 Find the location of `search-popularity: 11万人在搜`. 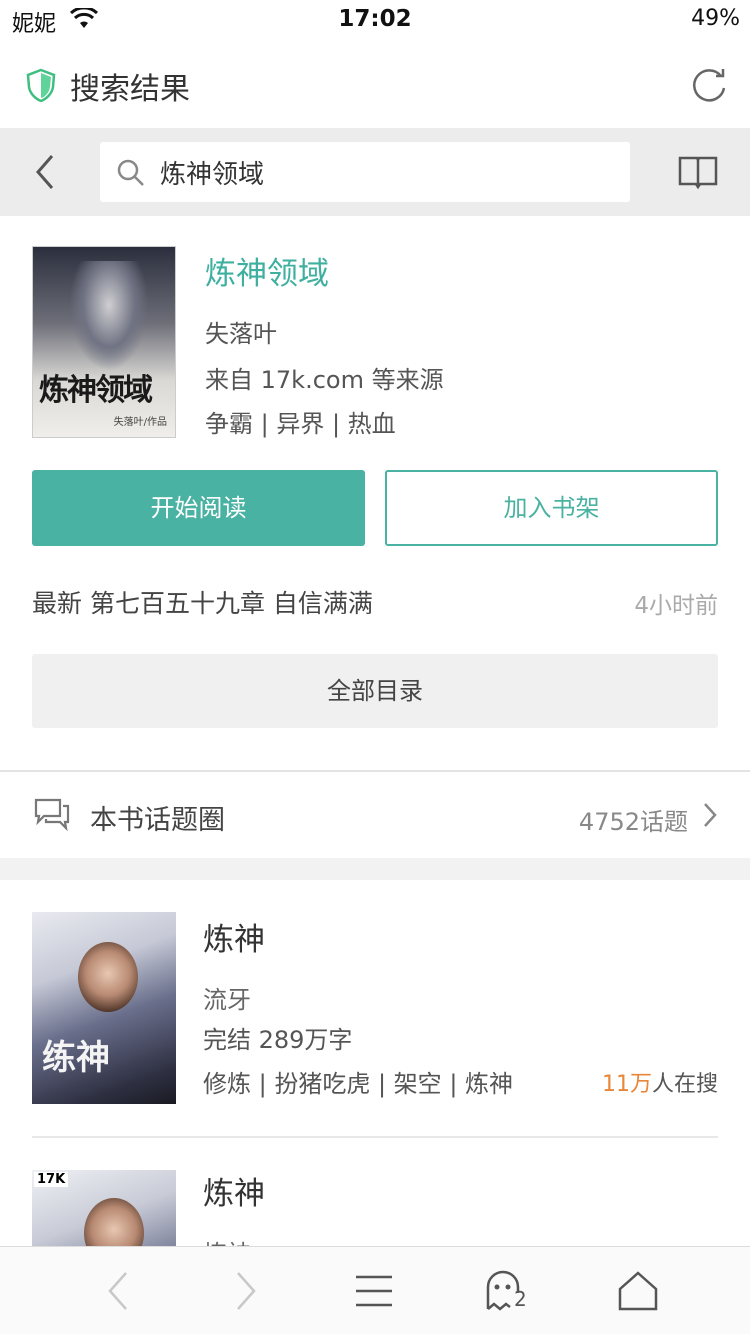

search-popularity: 11万人在搜 is located at coordinates (660, 1082).